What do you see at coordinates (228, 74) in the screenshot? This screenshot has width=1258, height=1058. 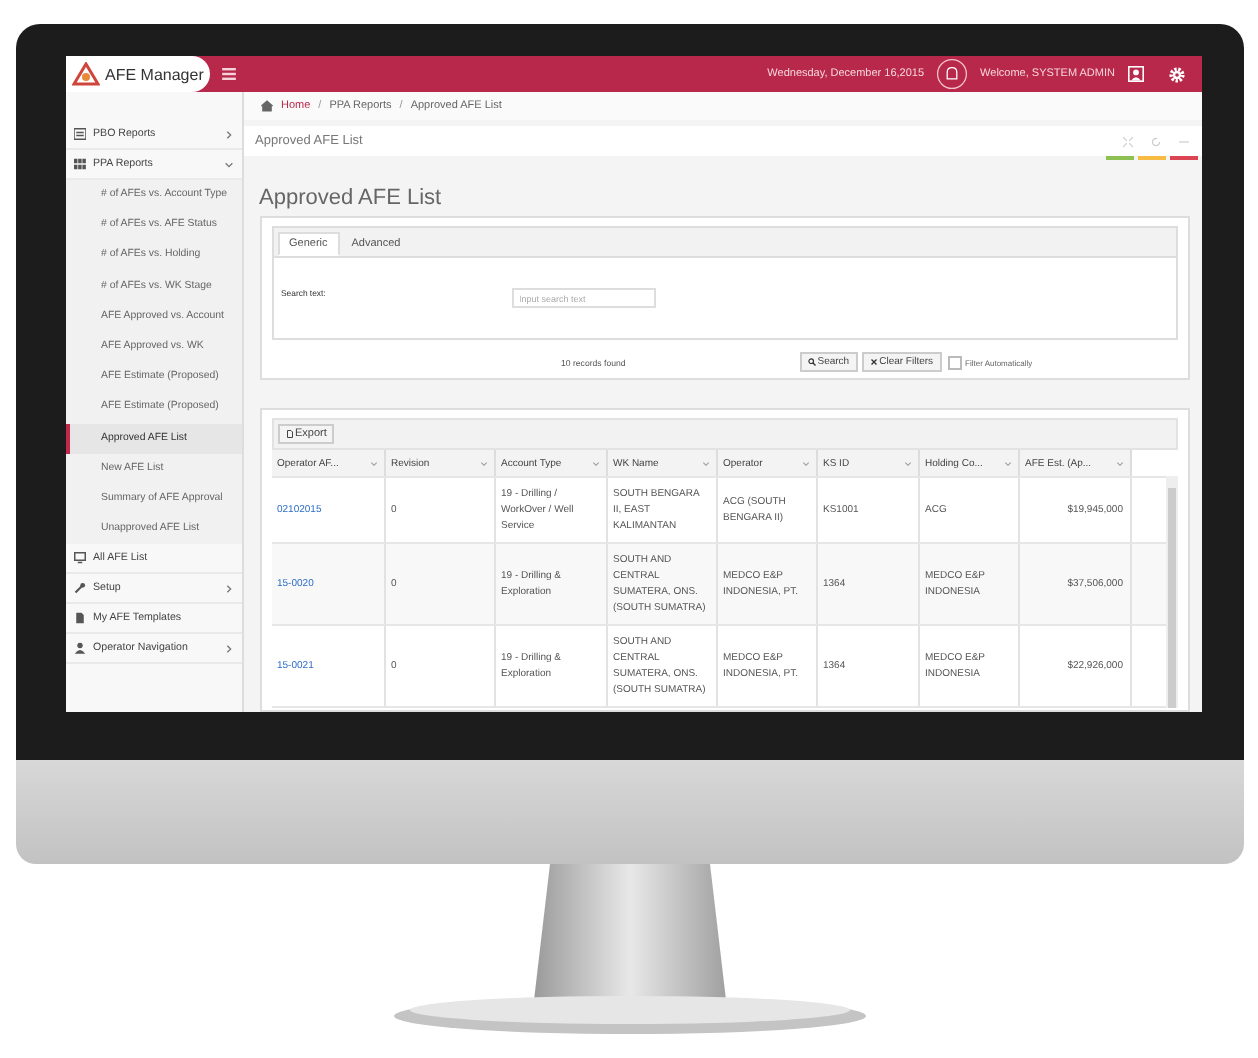 I see `menu-icon` at bounding box center [228, 74].